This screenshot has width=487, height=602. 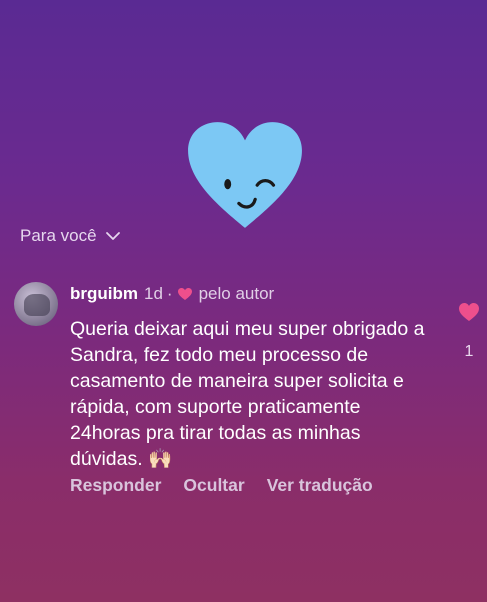 What do you see at coordinates (469, 331) in the screenshot?
I see `like-column: 1` at bounding box center [469, 331].